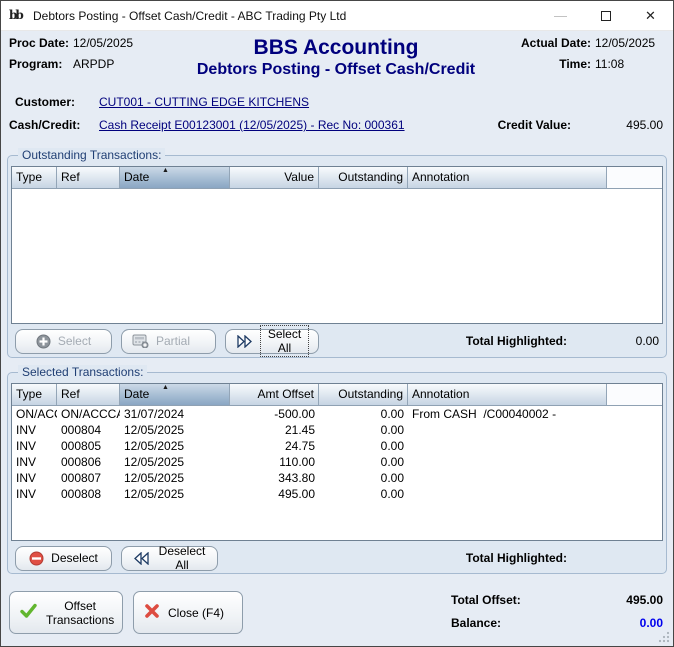 The height and width of the screenshot is (647, 674). What do you see at coordinates (337, 430) in the screenshot?
I see `table-row: INV 000804 12/05/2025 21.45 0.00` at bounding box center [337, 430].